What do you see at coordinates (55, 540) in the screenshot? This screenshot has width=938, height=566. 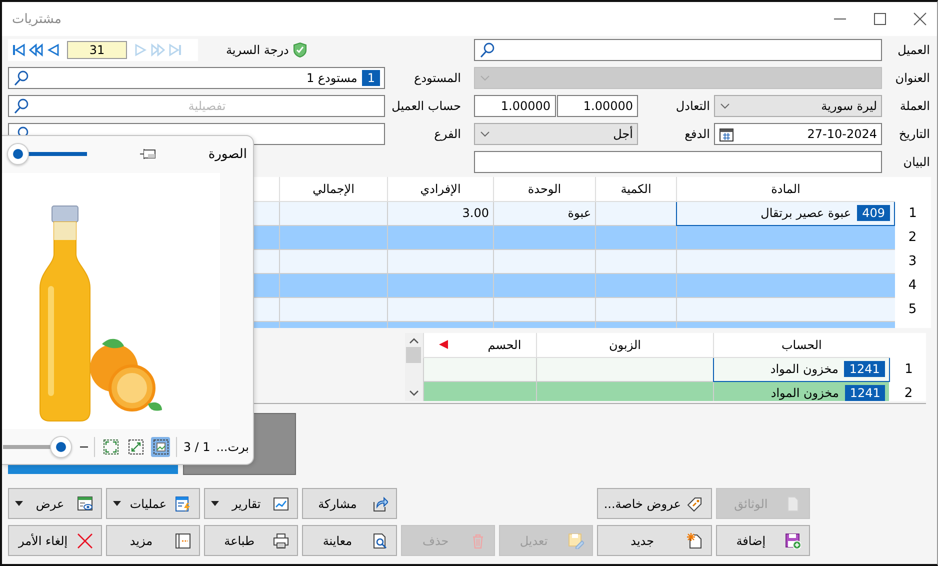 I see `action-button: إلغاء الأمر` at bounding box center [55, 540].